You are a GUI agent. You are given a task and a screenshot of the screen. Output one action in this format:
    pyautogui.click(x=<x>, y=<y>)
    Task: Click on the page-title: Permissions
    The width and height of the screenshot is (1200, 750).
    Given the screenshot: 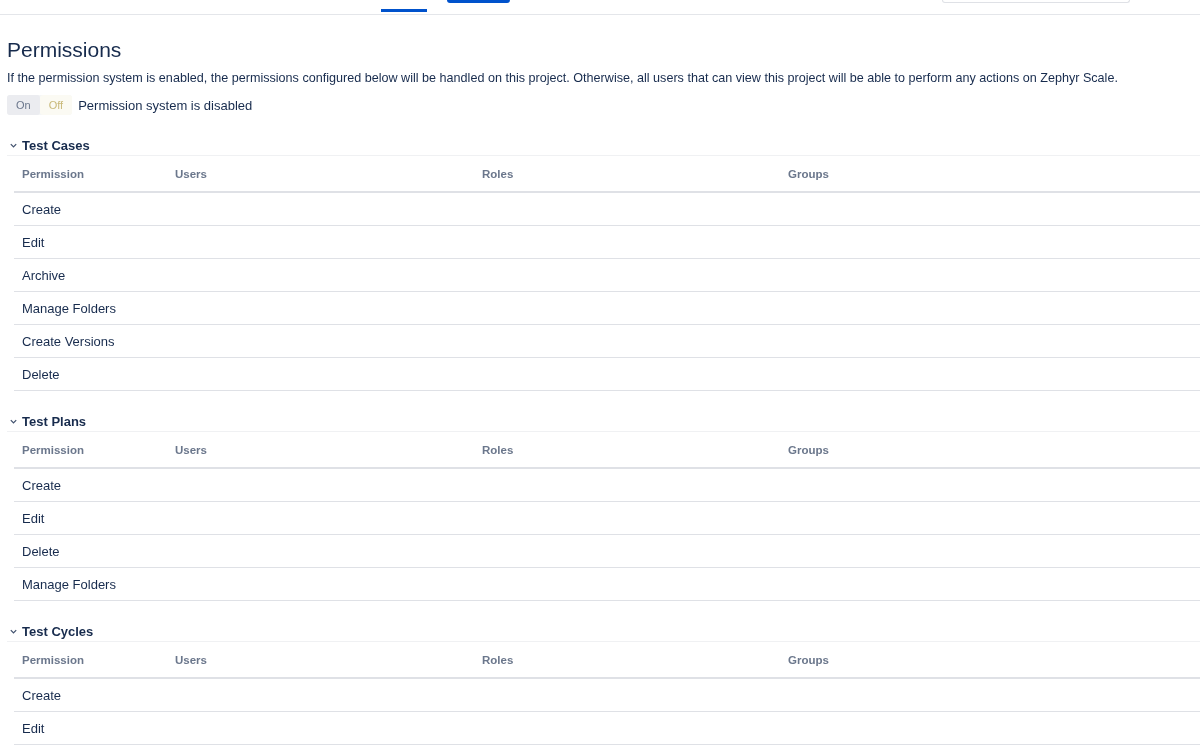 What is the action you would take?
    pyautogui.click(x=65, y=50)
    